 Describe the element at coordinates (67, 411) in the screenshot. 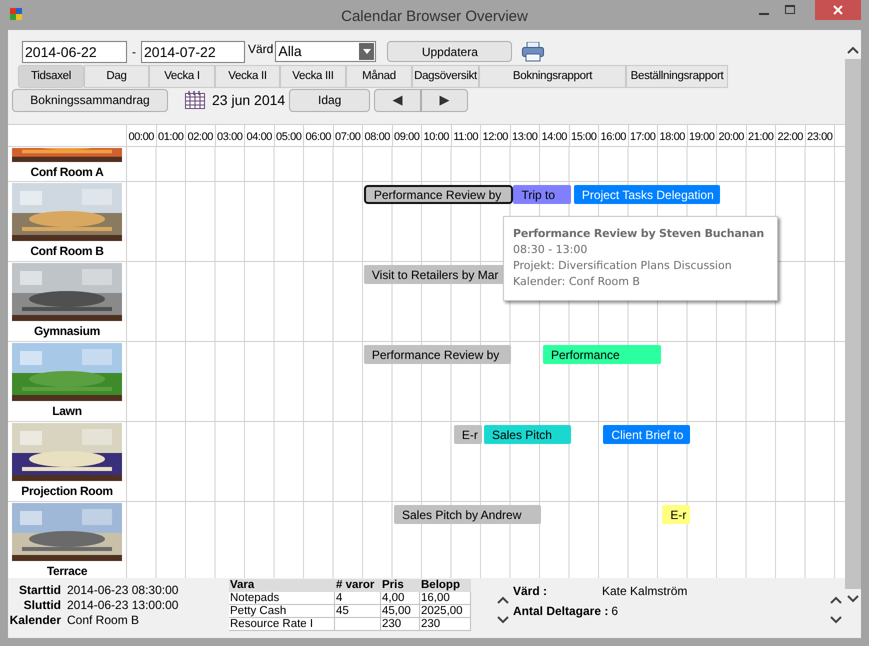

I see `room-name: Lawn` at that location.